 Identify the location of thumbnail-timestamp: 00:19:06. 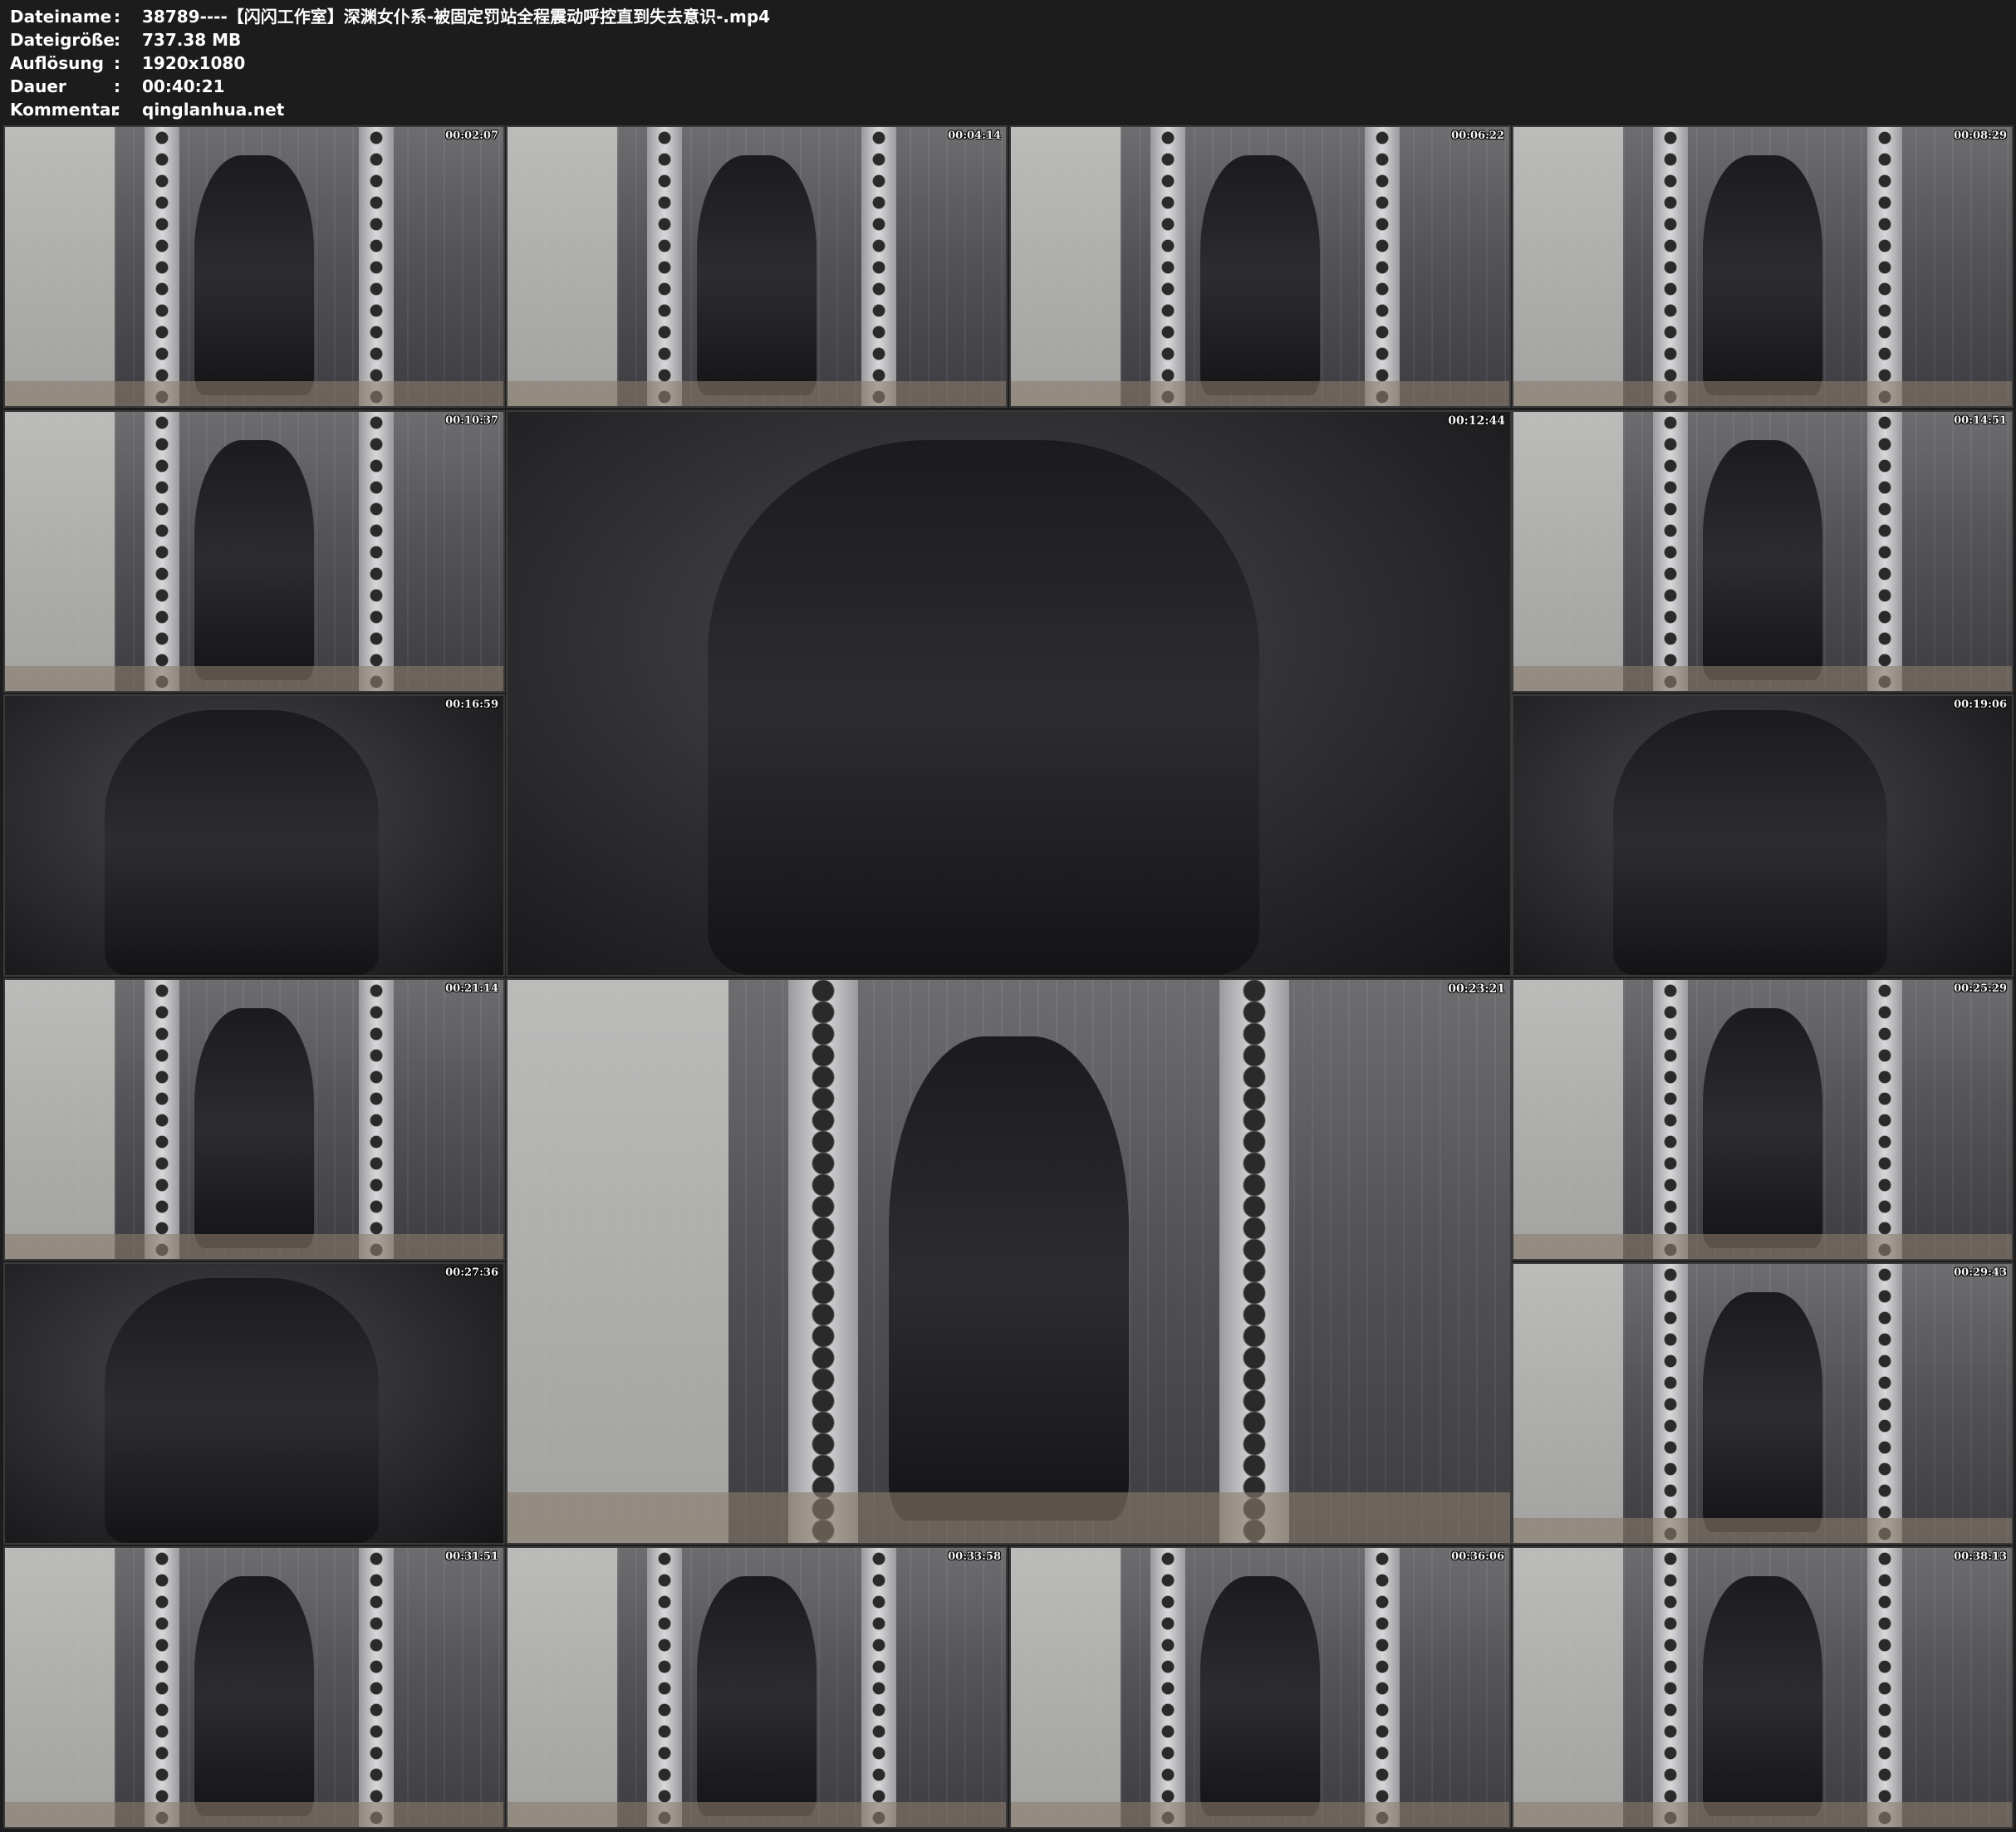
(1980, 704).